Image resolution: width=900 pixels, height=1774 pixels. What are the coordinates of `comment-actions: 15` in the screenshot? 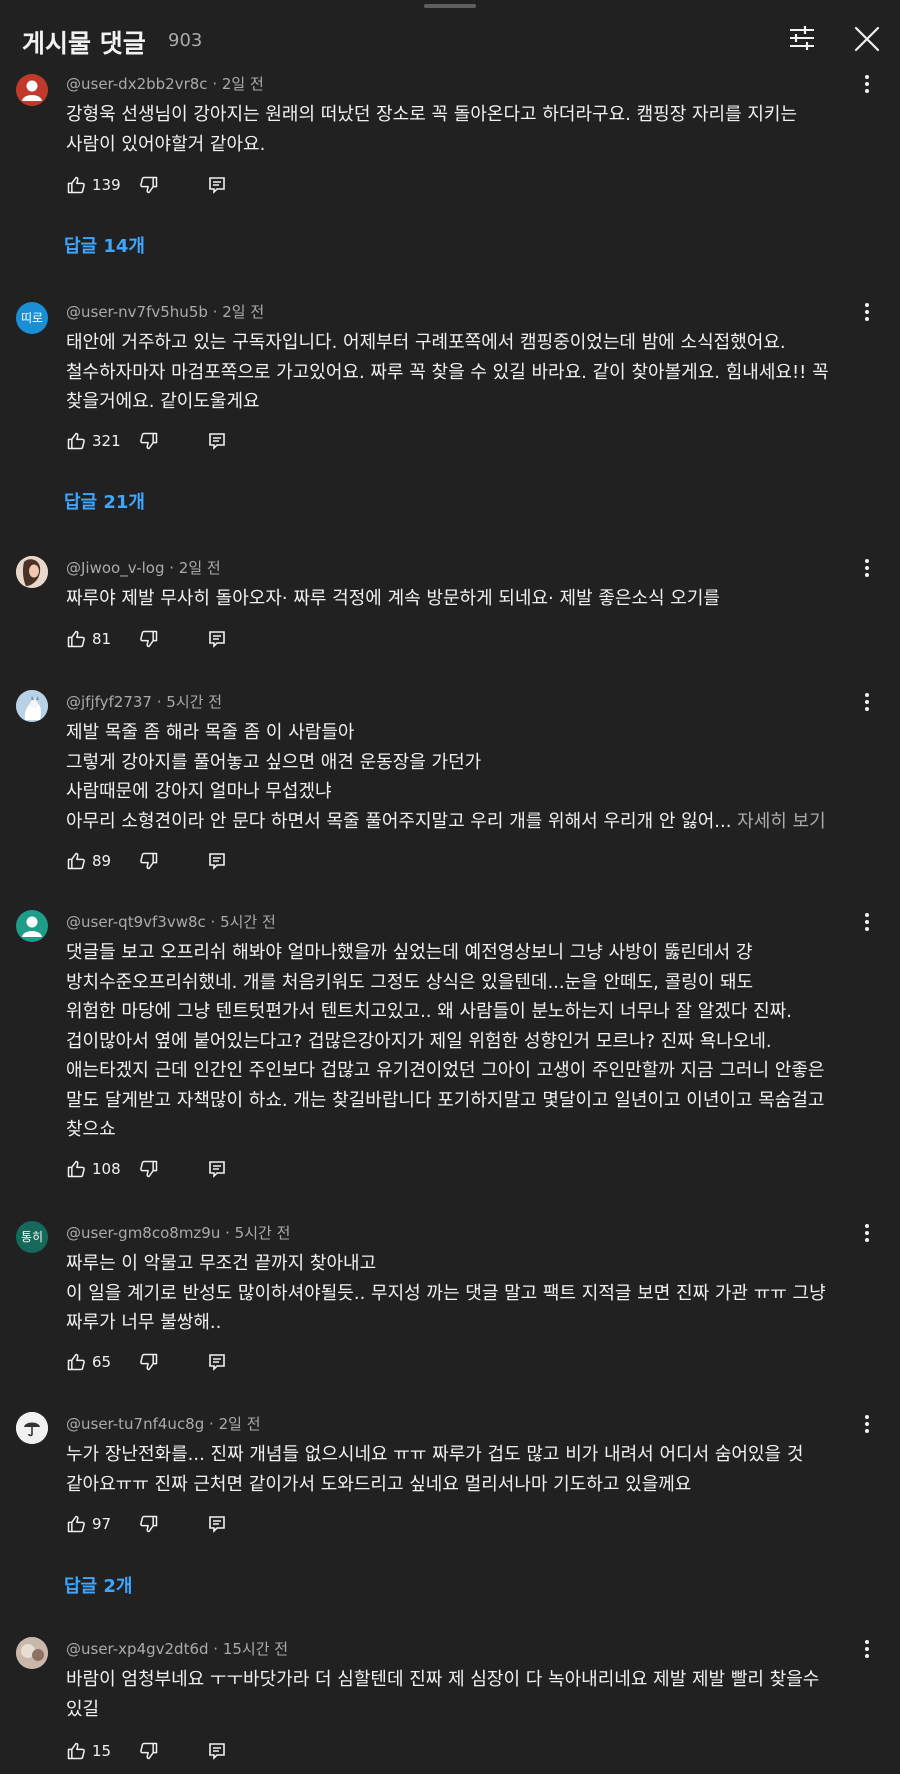 It's located at (266, 1752).